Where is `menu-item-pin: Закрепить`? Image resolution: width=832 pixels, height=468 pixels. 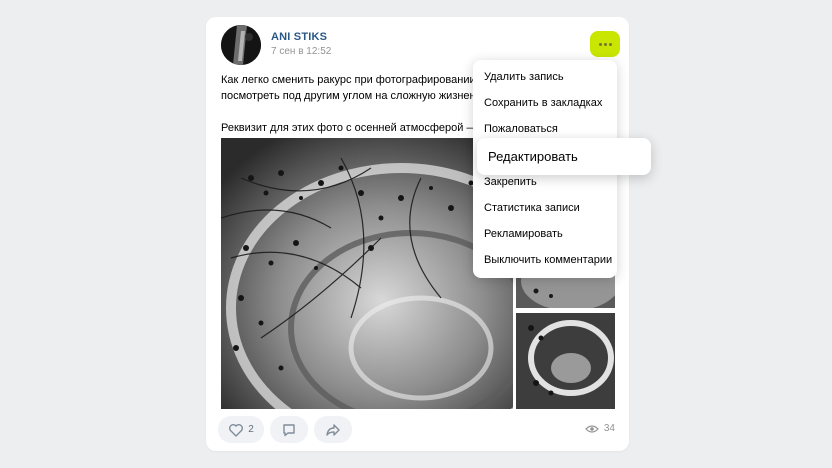 menu-item-pin: Закрепить is located at coordinates (510, 182).